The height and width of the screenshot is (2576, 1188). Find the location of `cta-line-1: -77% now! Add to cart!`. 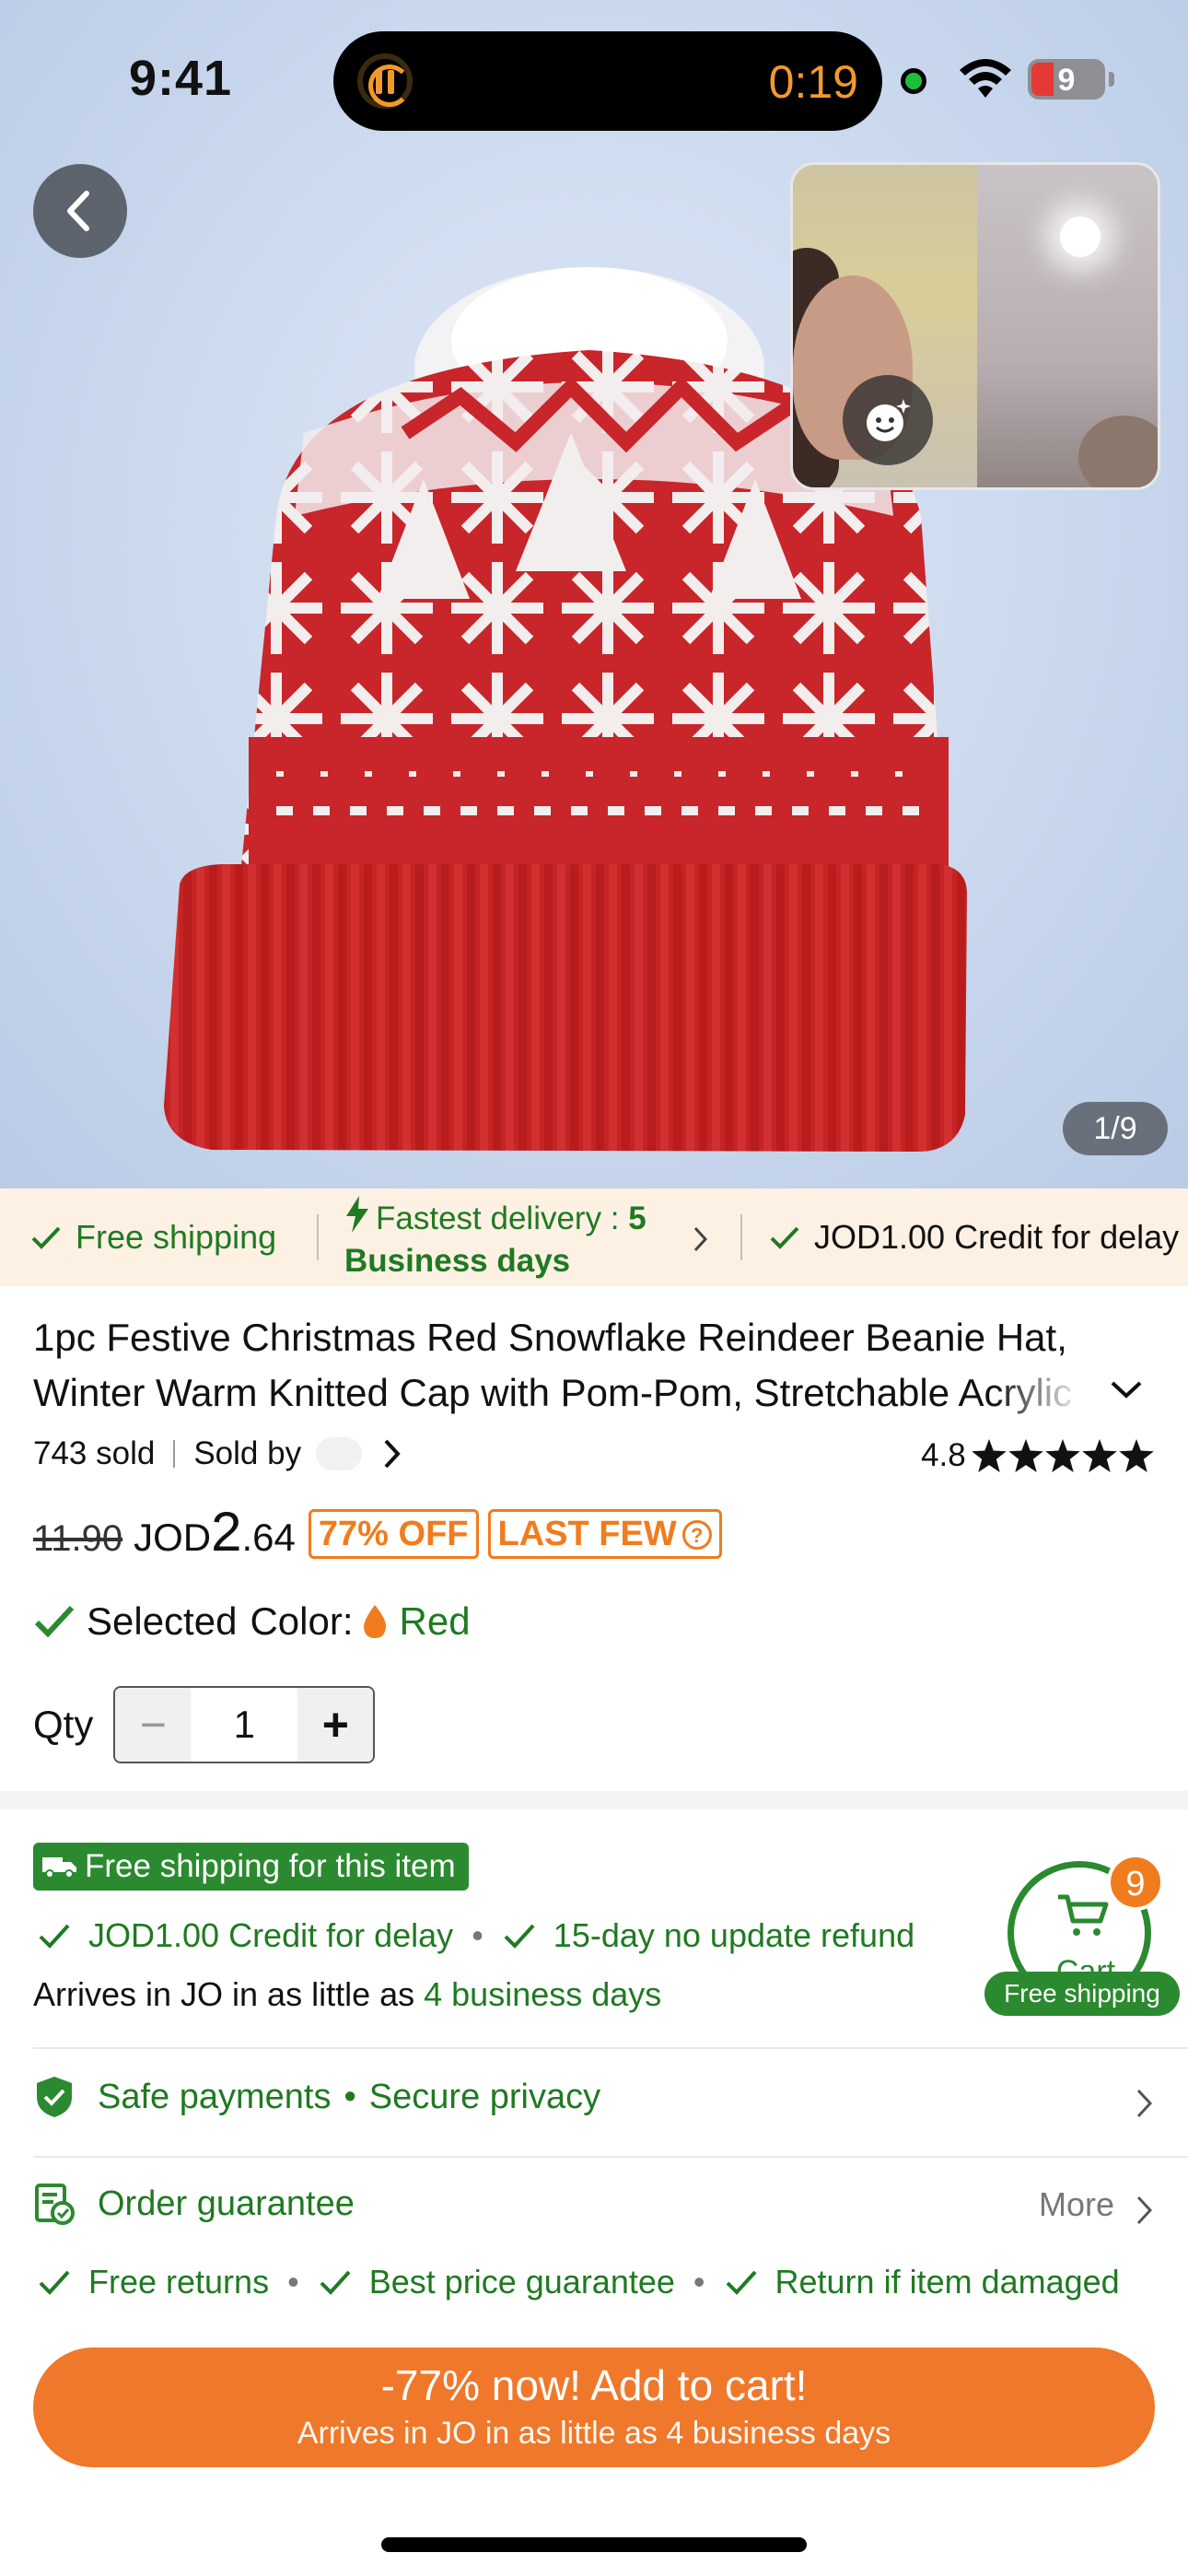

cta-line-1: -77% now! Add to cart! is located at coordinates (594, 2385).